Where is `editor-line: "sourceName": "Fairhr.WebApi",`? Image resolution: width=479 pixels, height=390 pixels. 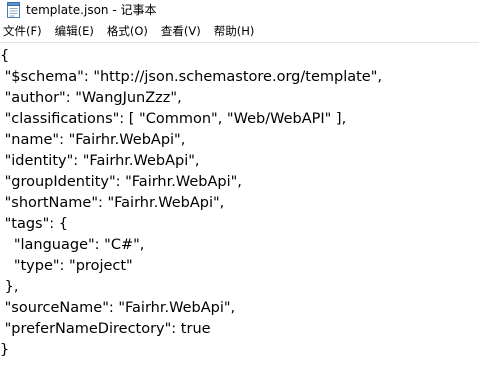 editor-line: "sourceName": "Fairhr.WebApi", is located at coordinates (118, 308).